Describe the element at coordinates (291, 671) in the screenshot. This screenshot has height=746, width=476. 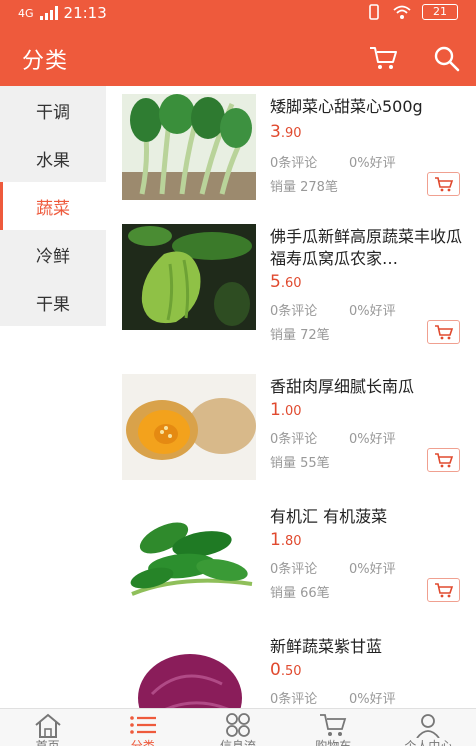
I see `price-decimal: .50` at that location.